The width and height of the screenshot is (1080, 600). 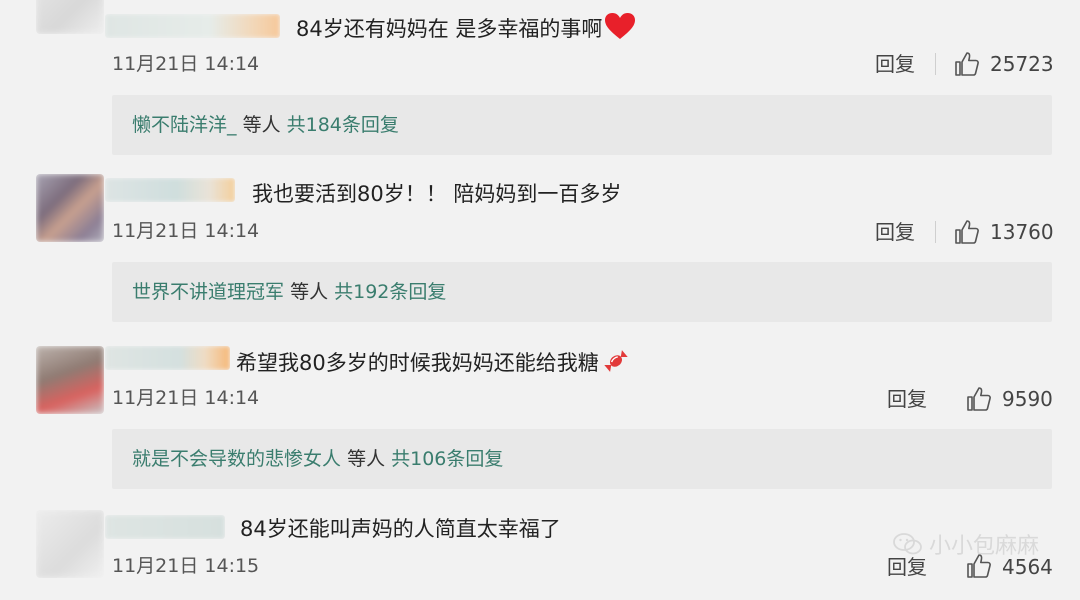 I want to click on comment-text: 希望我80多岁的时候我妈妈还能给我糖, so click(x=432, y=364).